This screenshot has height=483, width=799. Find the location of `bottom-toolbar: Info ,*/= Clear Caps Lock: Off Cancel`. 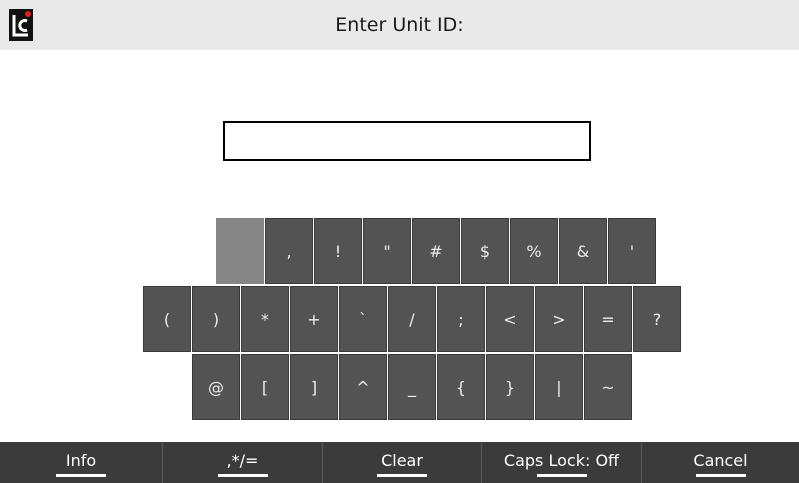

bottom-toolbar: Info ,*/= Clear Caps Lock: Off Cancel is located at coordinates (399, 462).